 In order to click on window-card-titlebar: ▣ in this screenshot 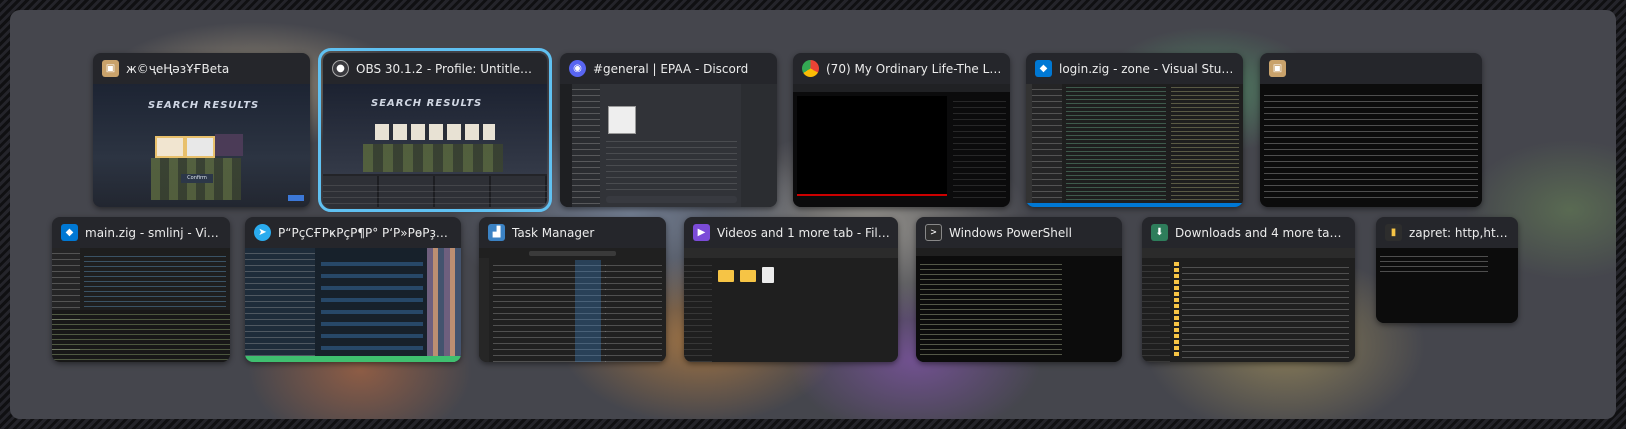, I will do `click(1371, 68)`.